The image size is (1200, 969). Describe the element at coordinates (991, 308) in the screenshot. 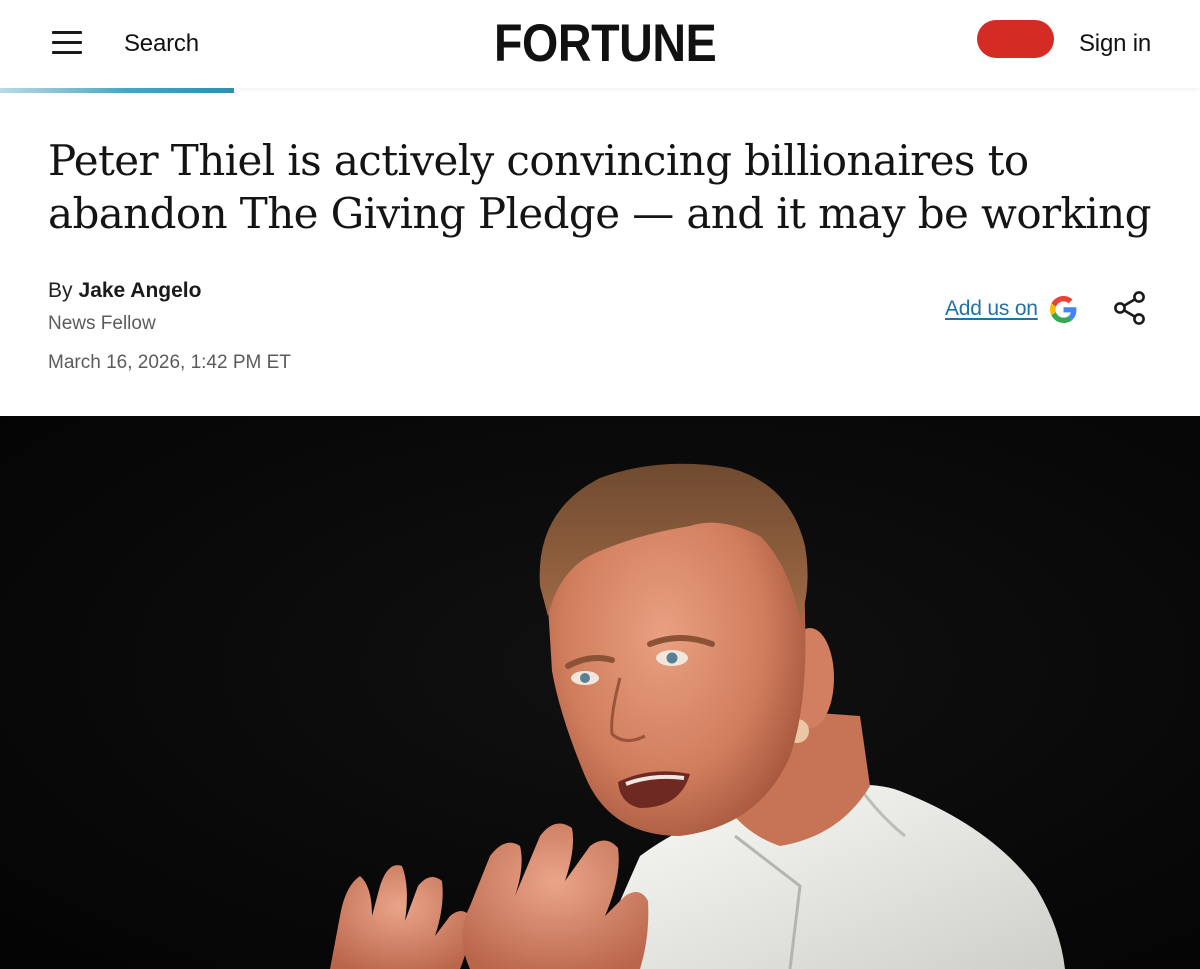

I see `add-us-on-label: Add us on` at that location.